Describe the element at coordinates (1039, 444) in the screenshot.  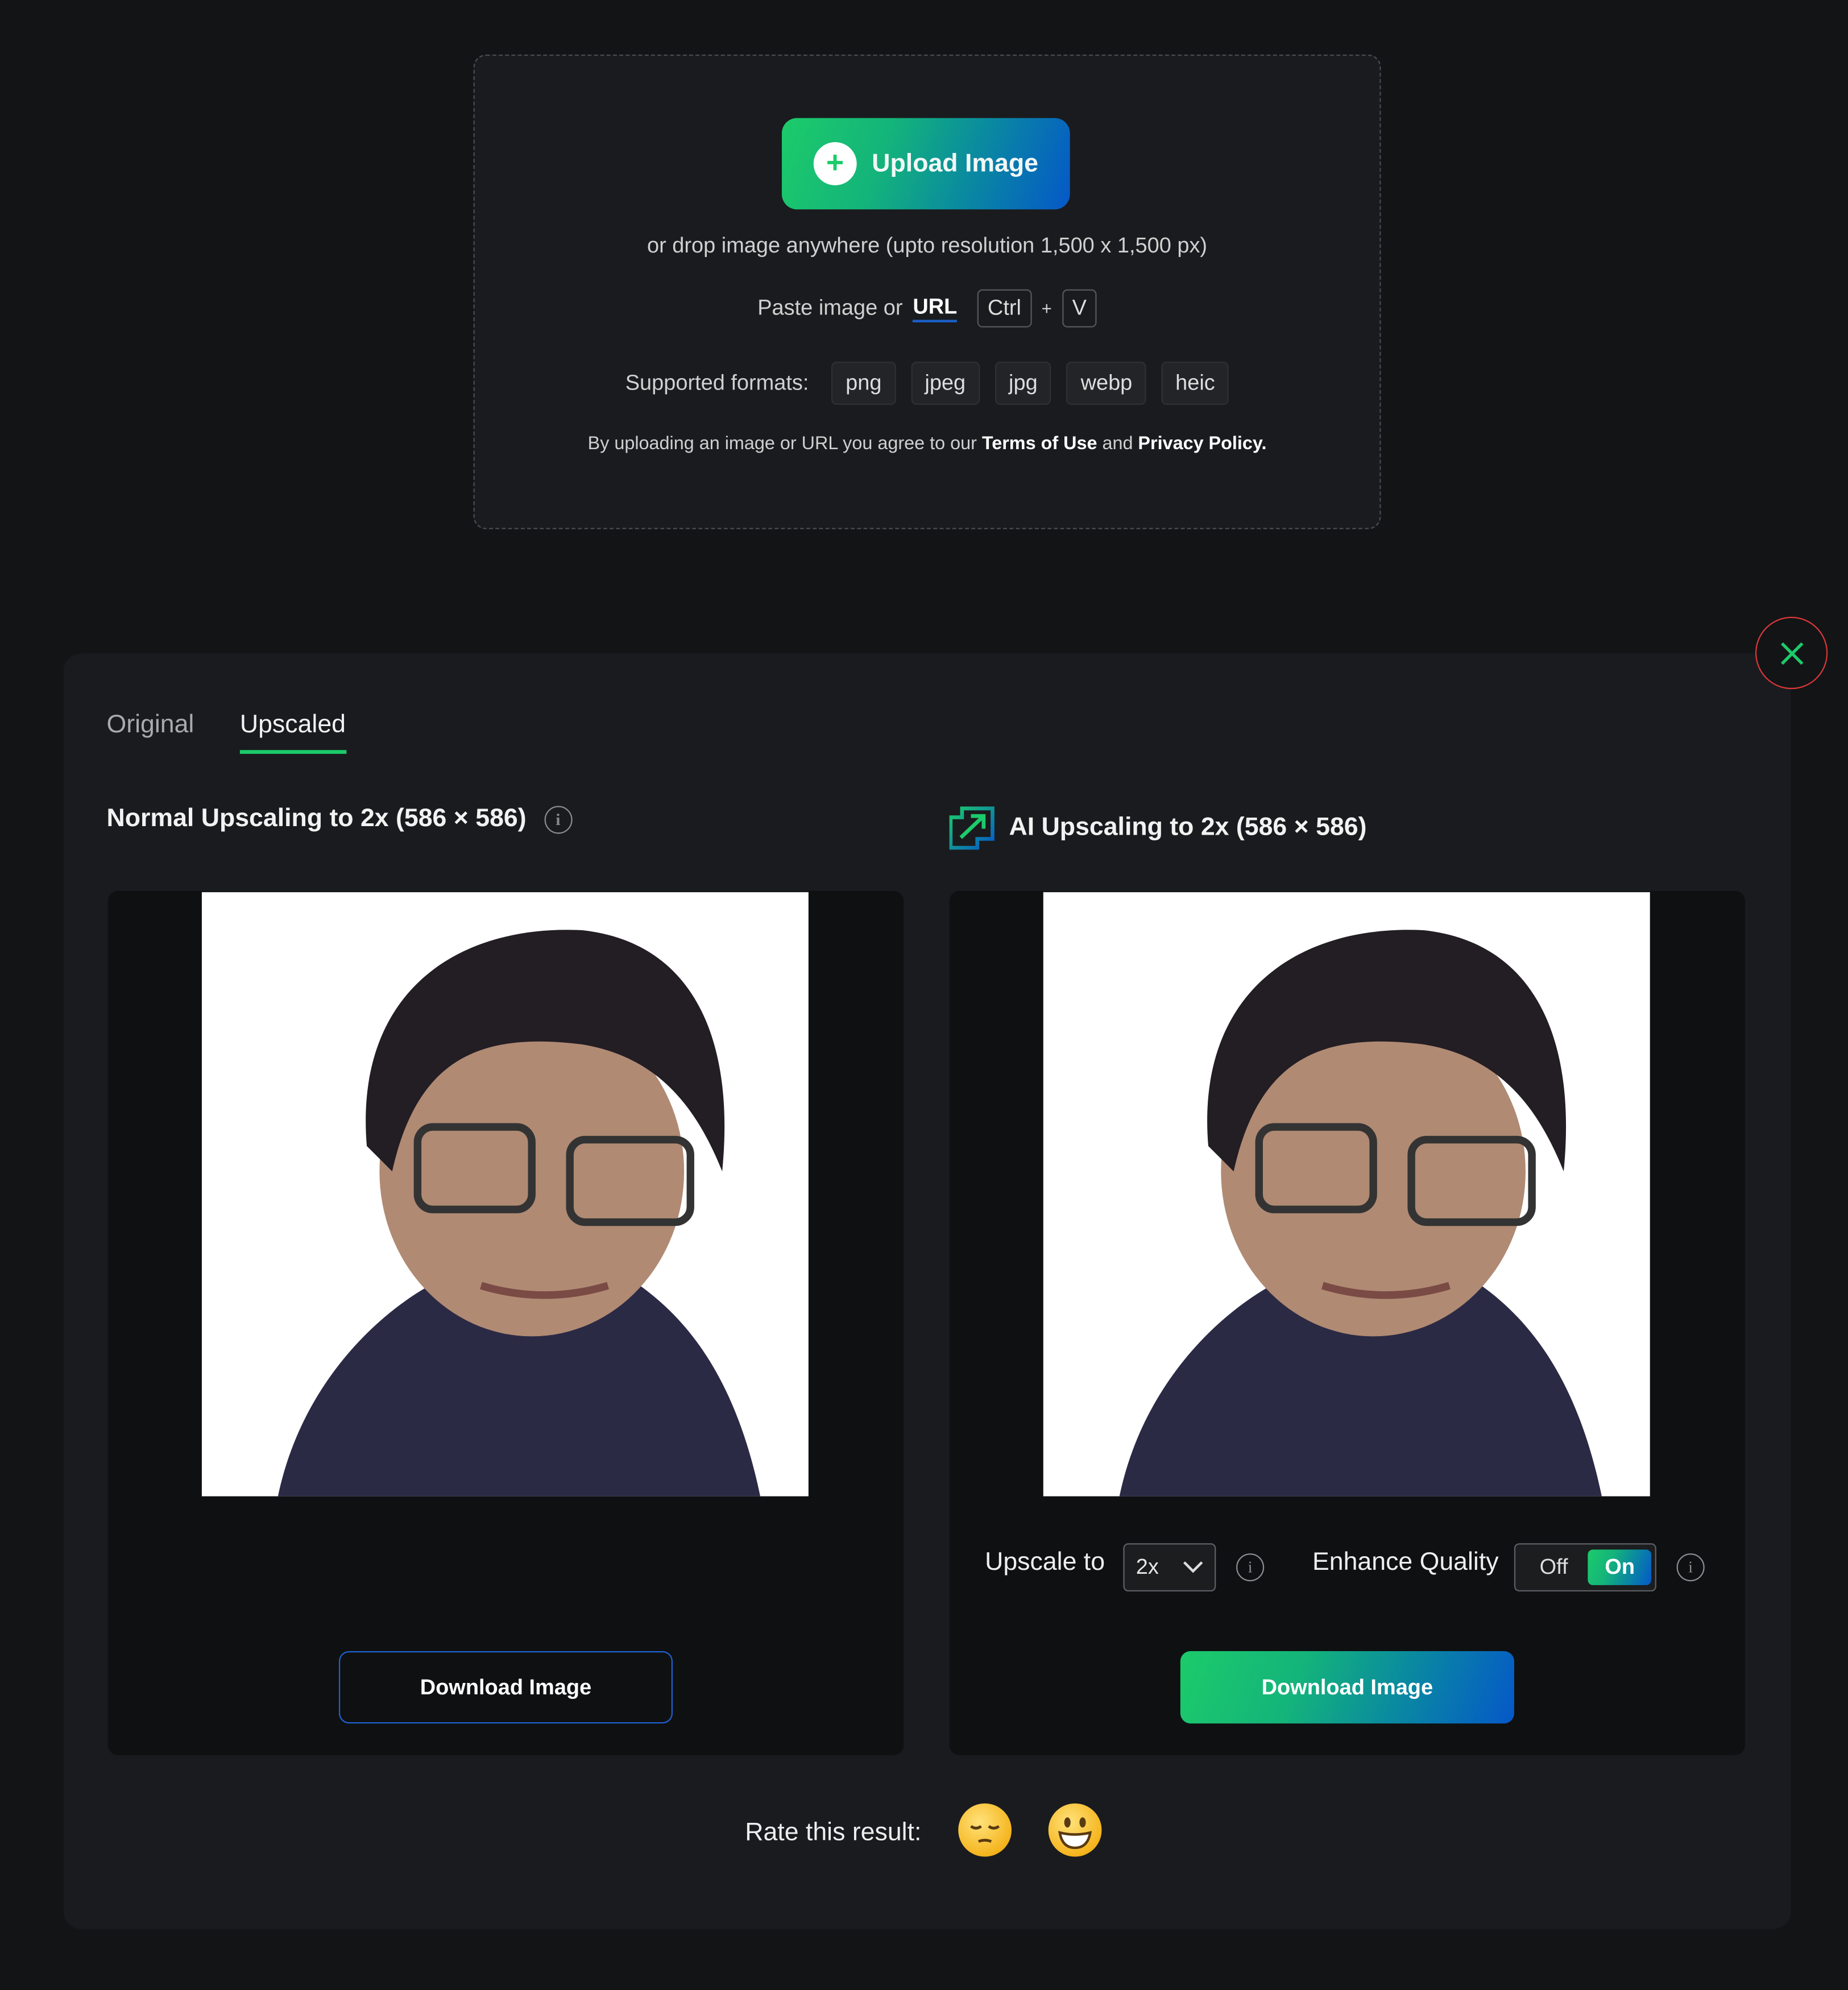
I see `terms-of-use-link: Terms of Use` at that location.